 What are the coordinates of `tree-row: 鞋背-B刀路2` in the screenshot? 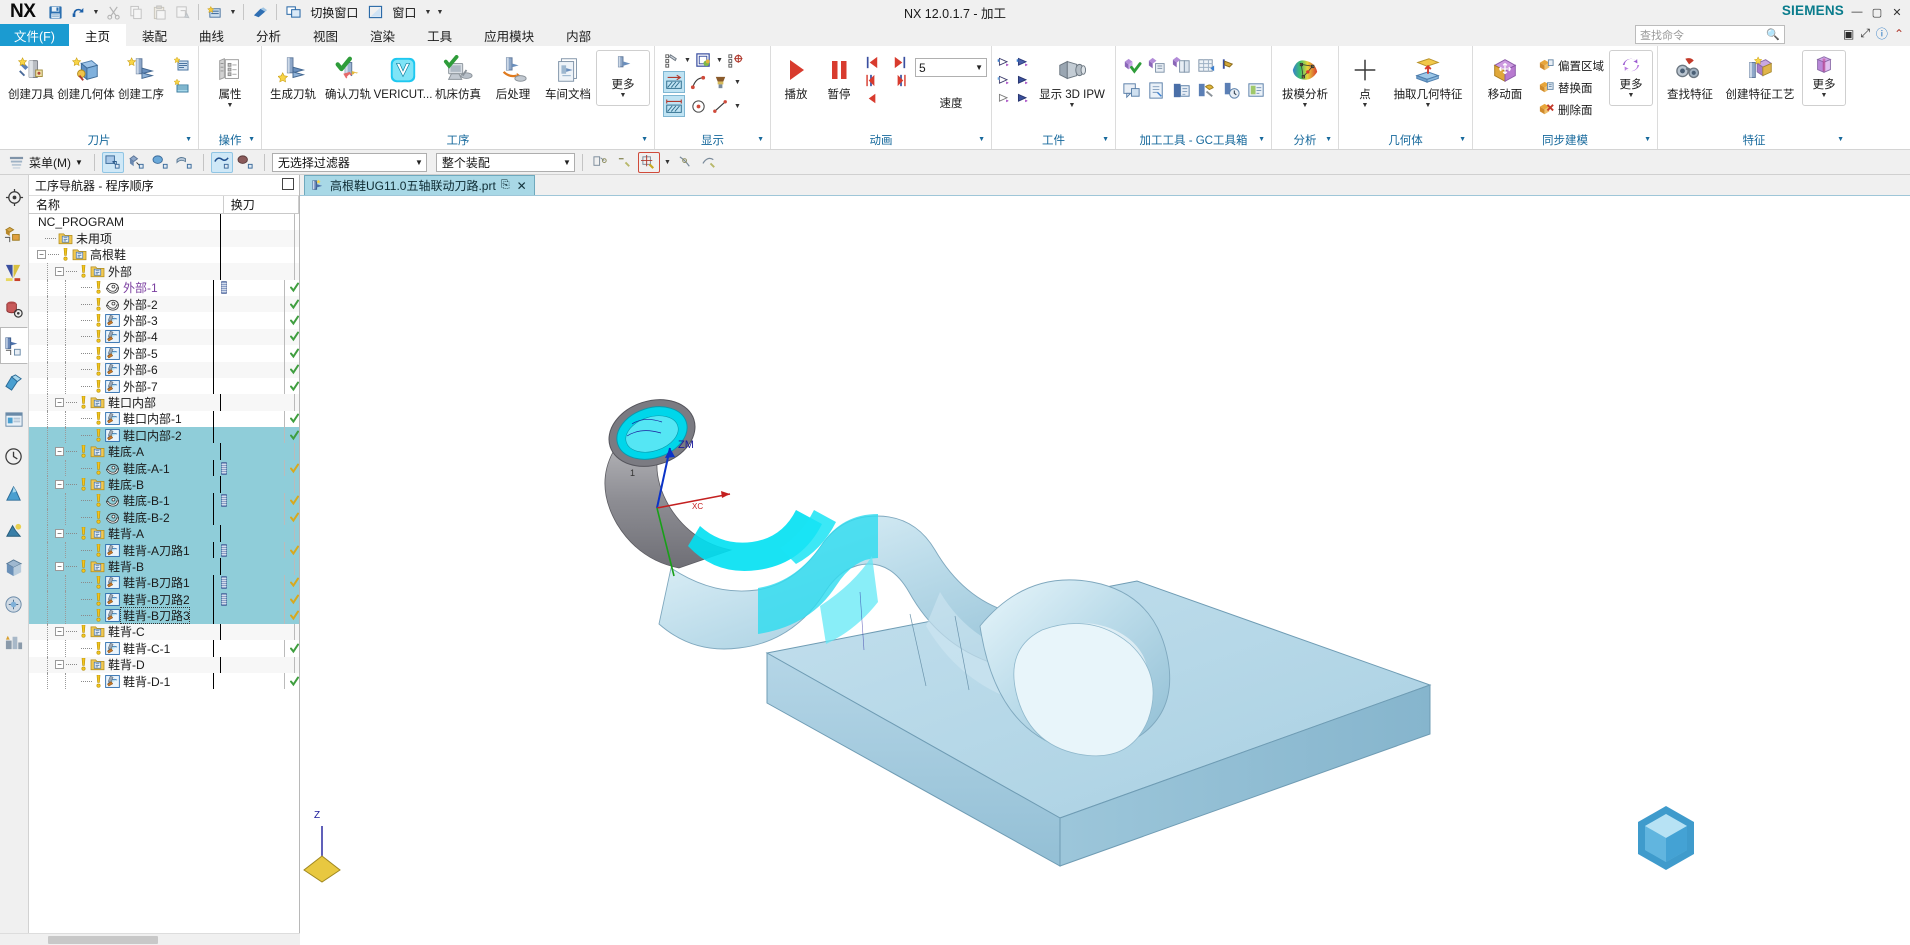 It's located at (164, 599).